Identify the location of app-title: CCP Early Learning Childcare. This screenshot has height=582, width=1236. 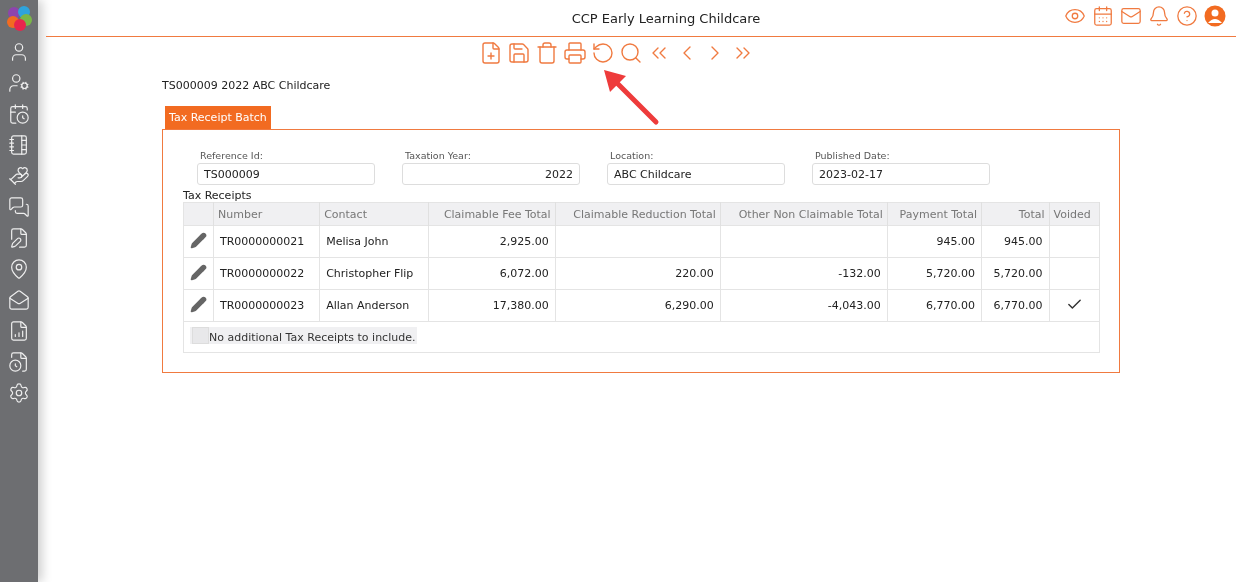
(666, 18).